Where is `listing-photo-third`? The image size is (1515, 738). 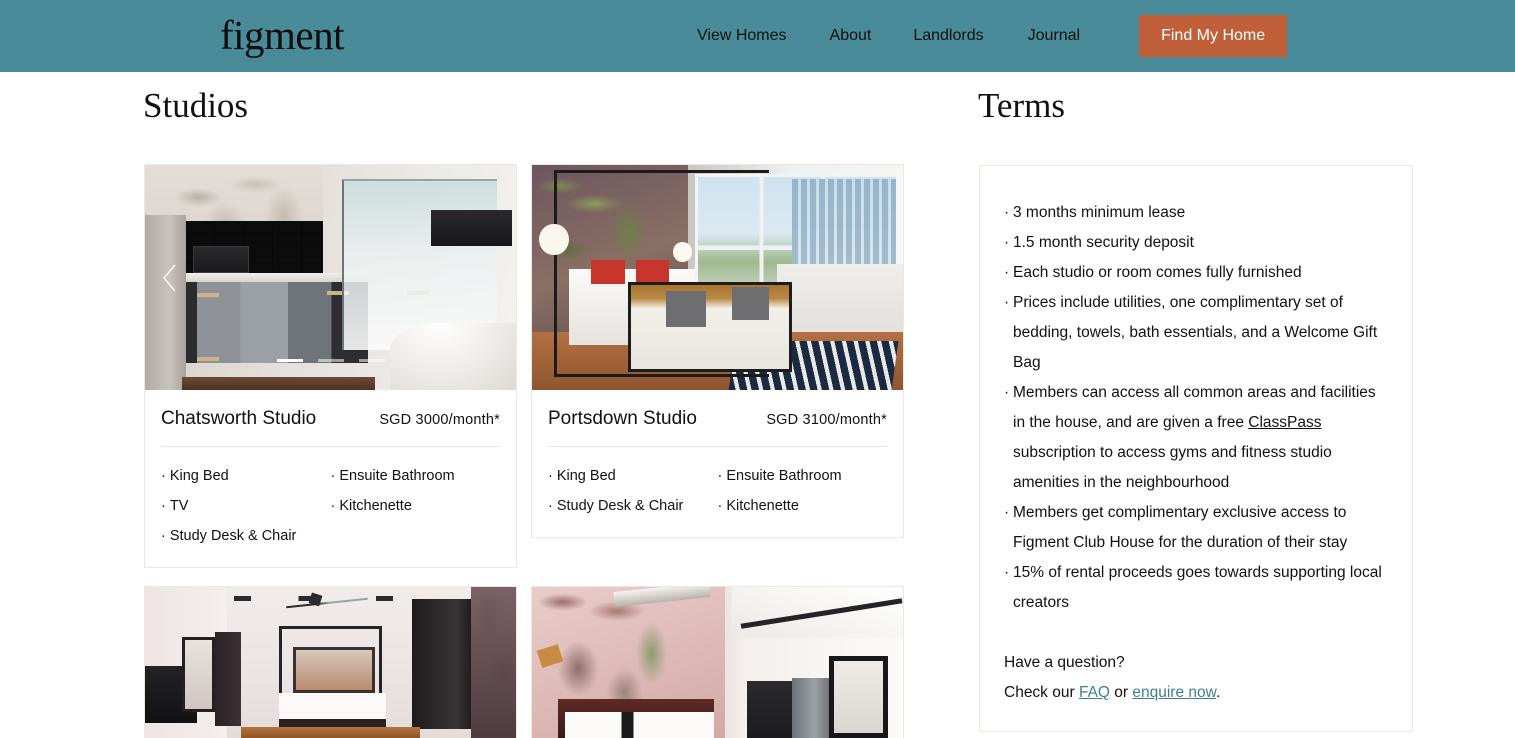 listing-photo-third is located at coordinates (330, 662).